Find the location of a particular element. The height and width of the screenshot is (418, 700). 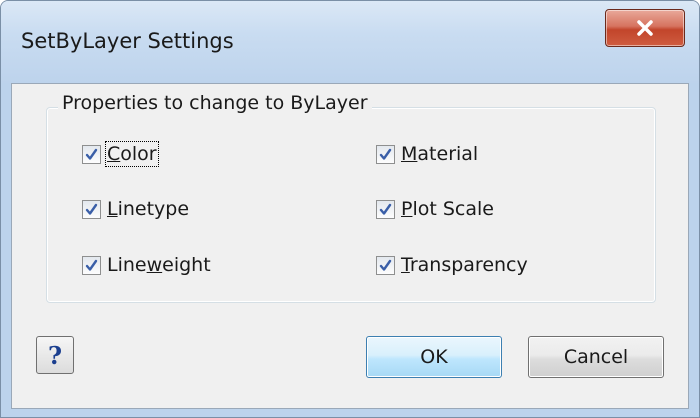

checkbox-color-label: Color is located at coordinates (132, 154).